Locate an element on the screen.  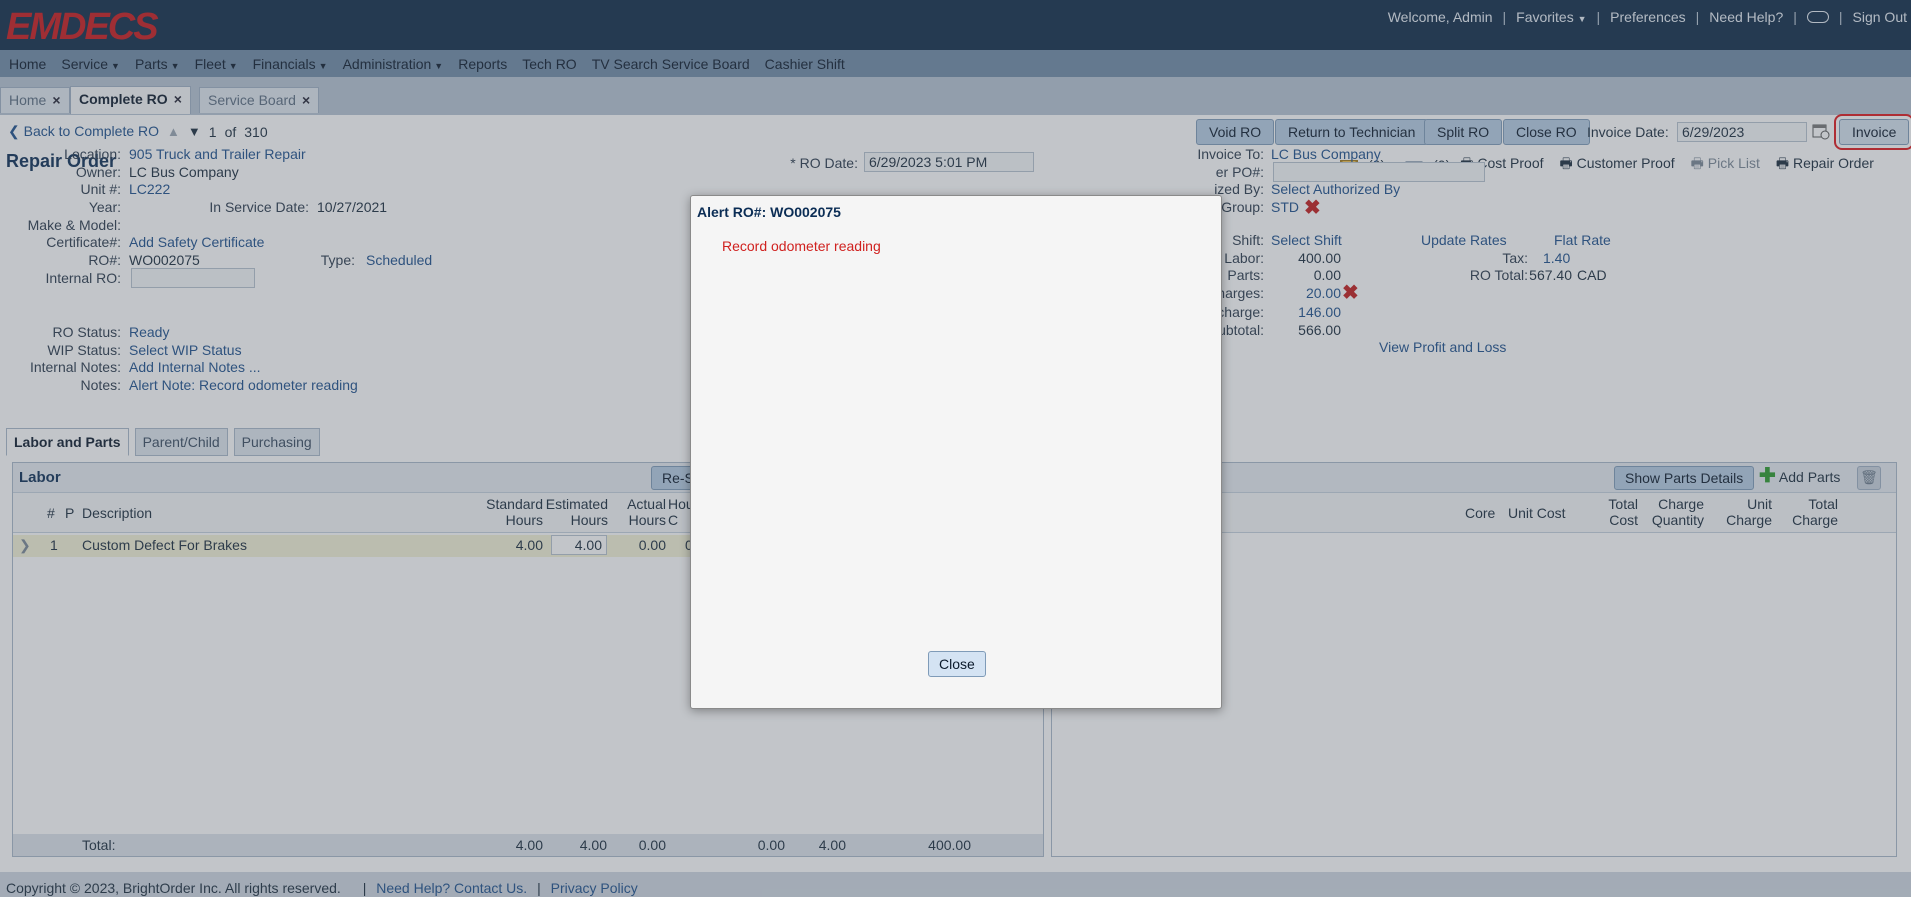
close-button: Close is located at coordinates (957, 664).